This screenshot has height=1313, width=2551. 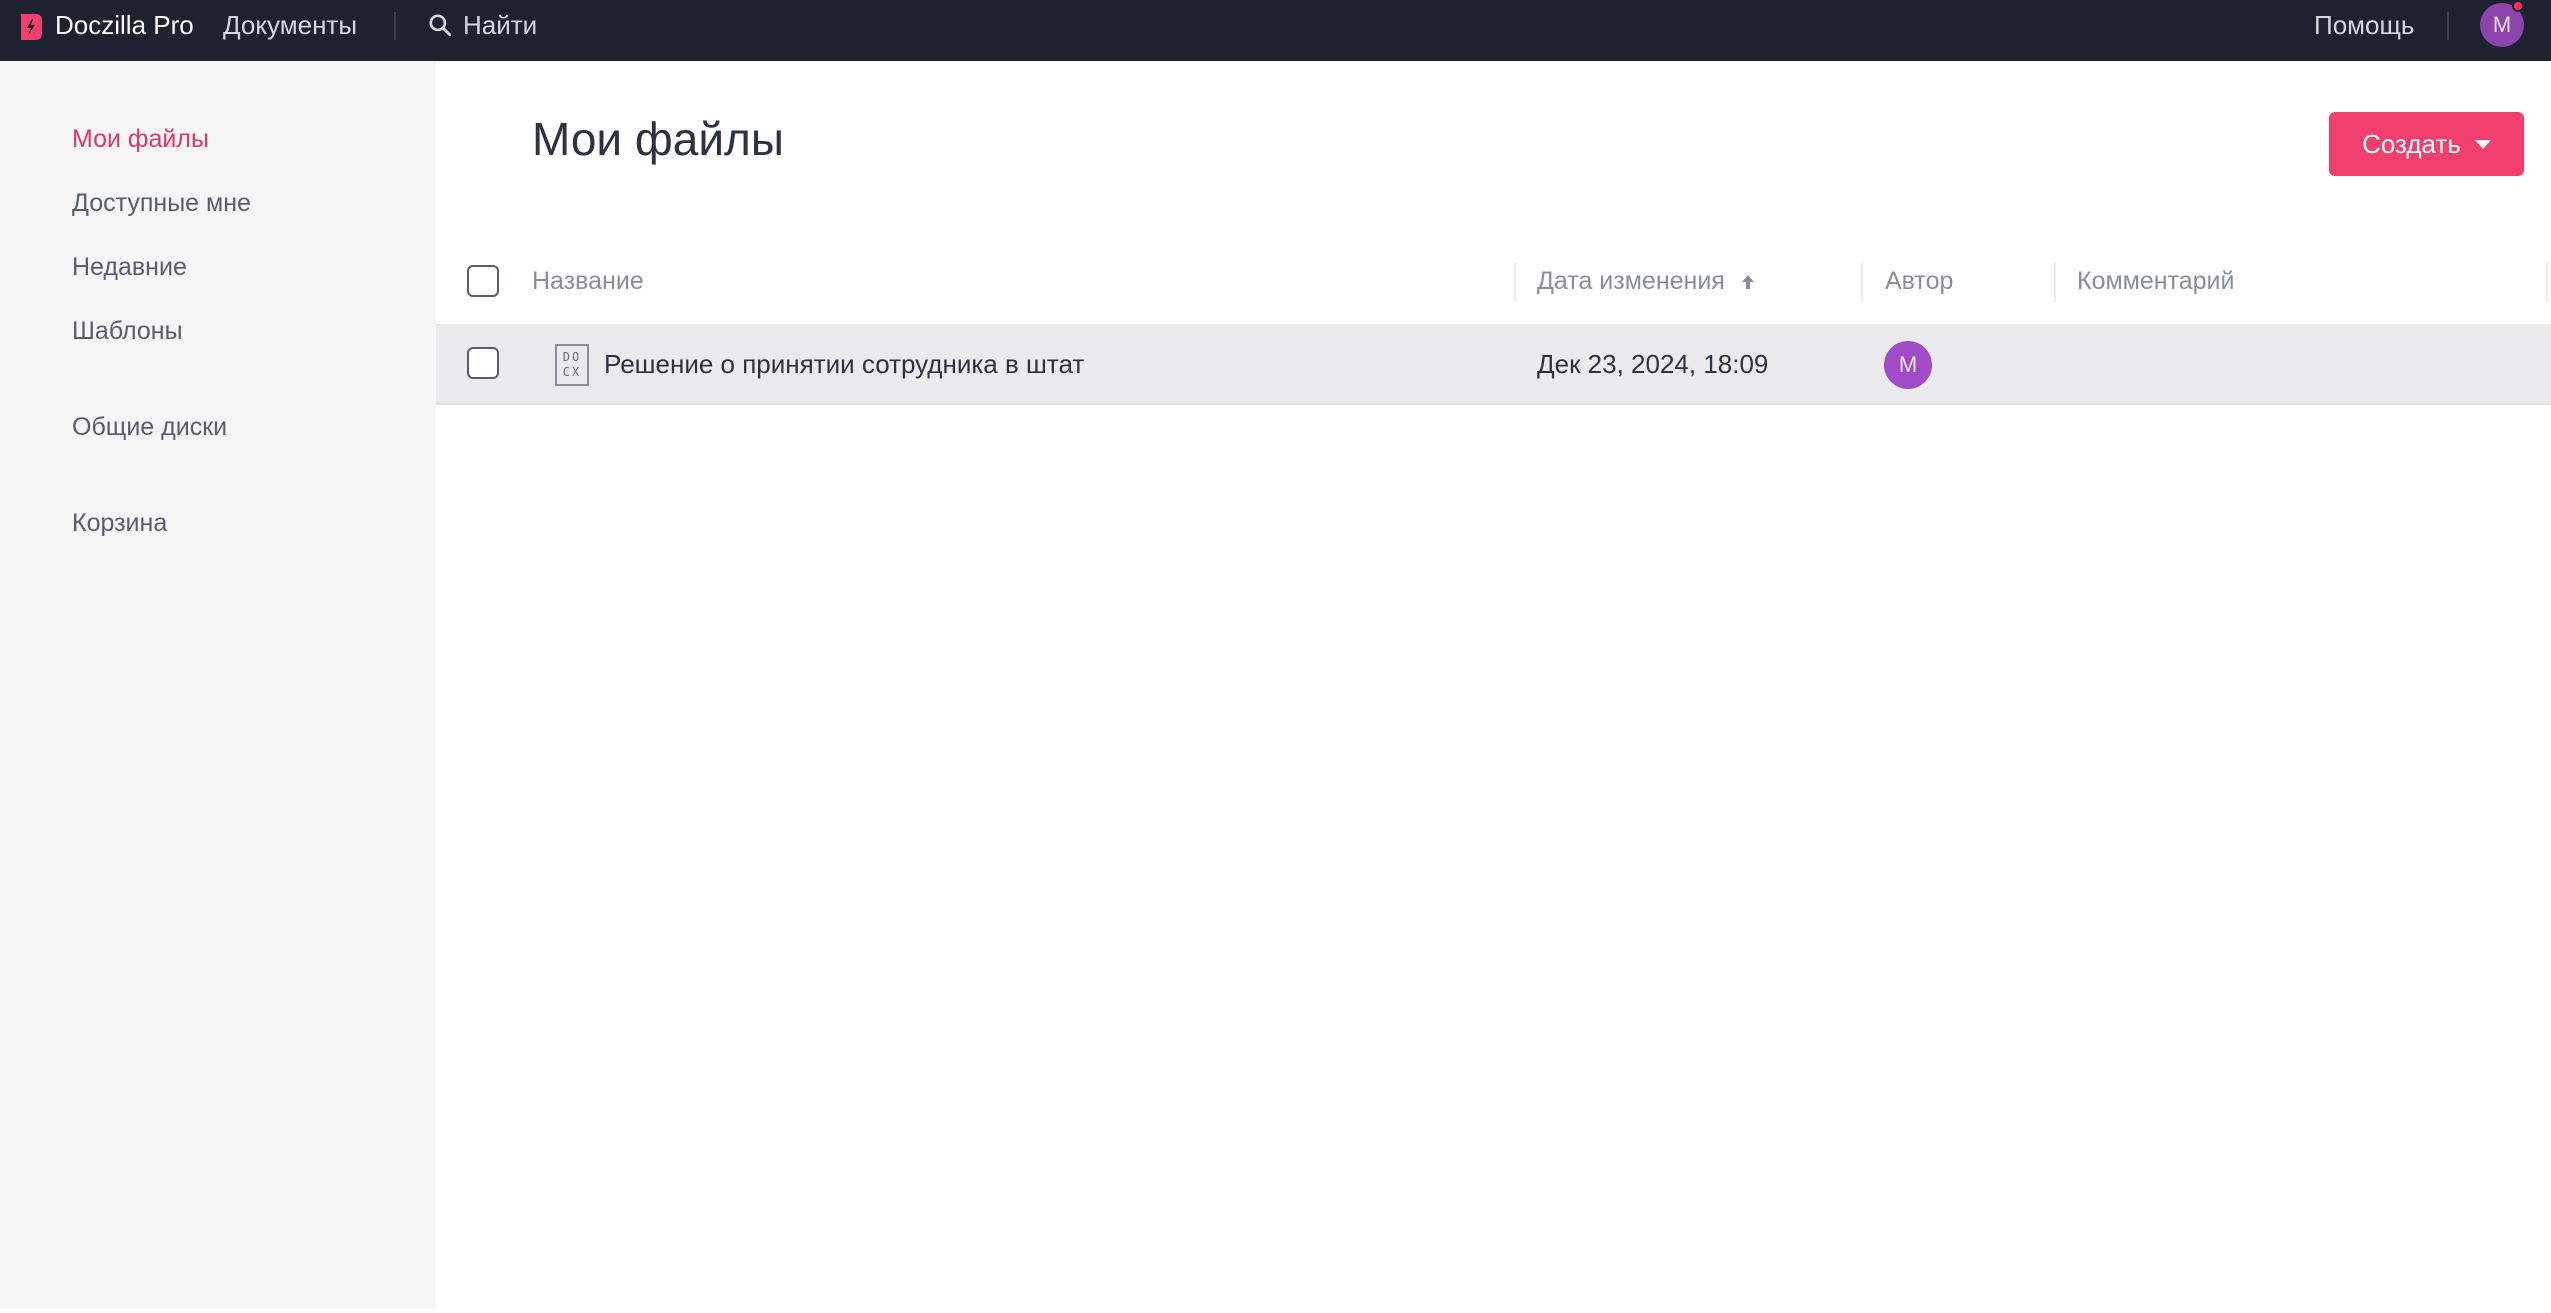 I want to click on brand-name: Doczilla Pro, so click(x=124, y=25).